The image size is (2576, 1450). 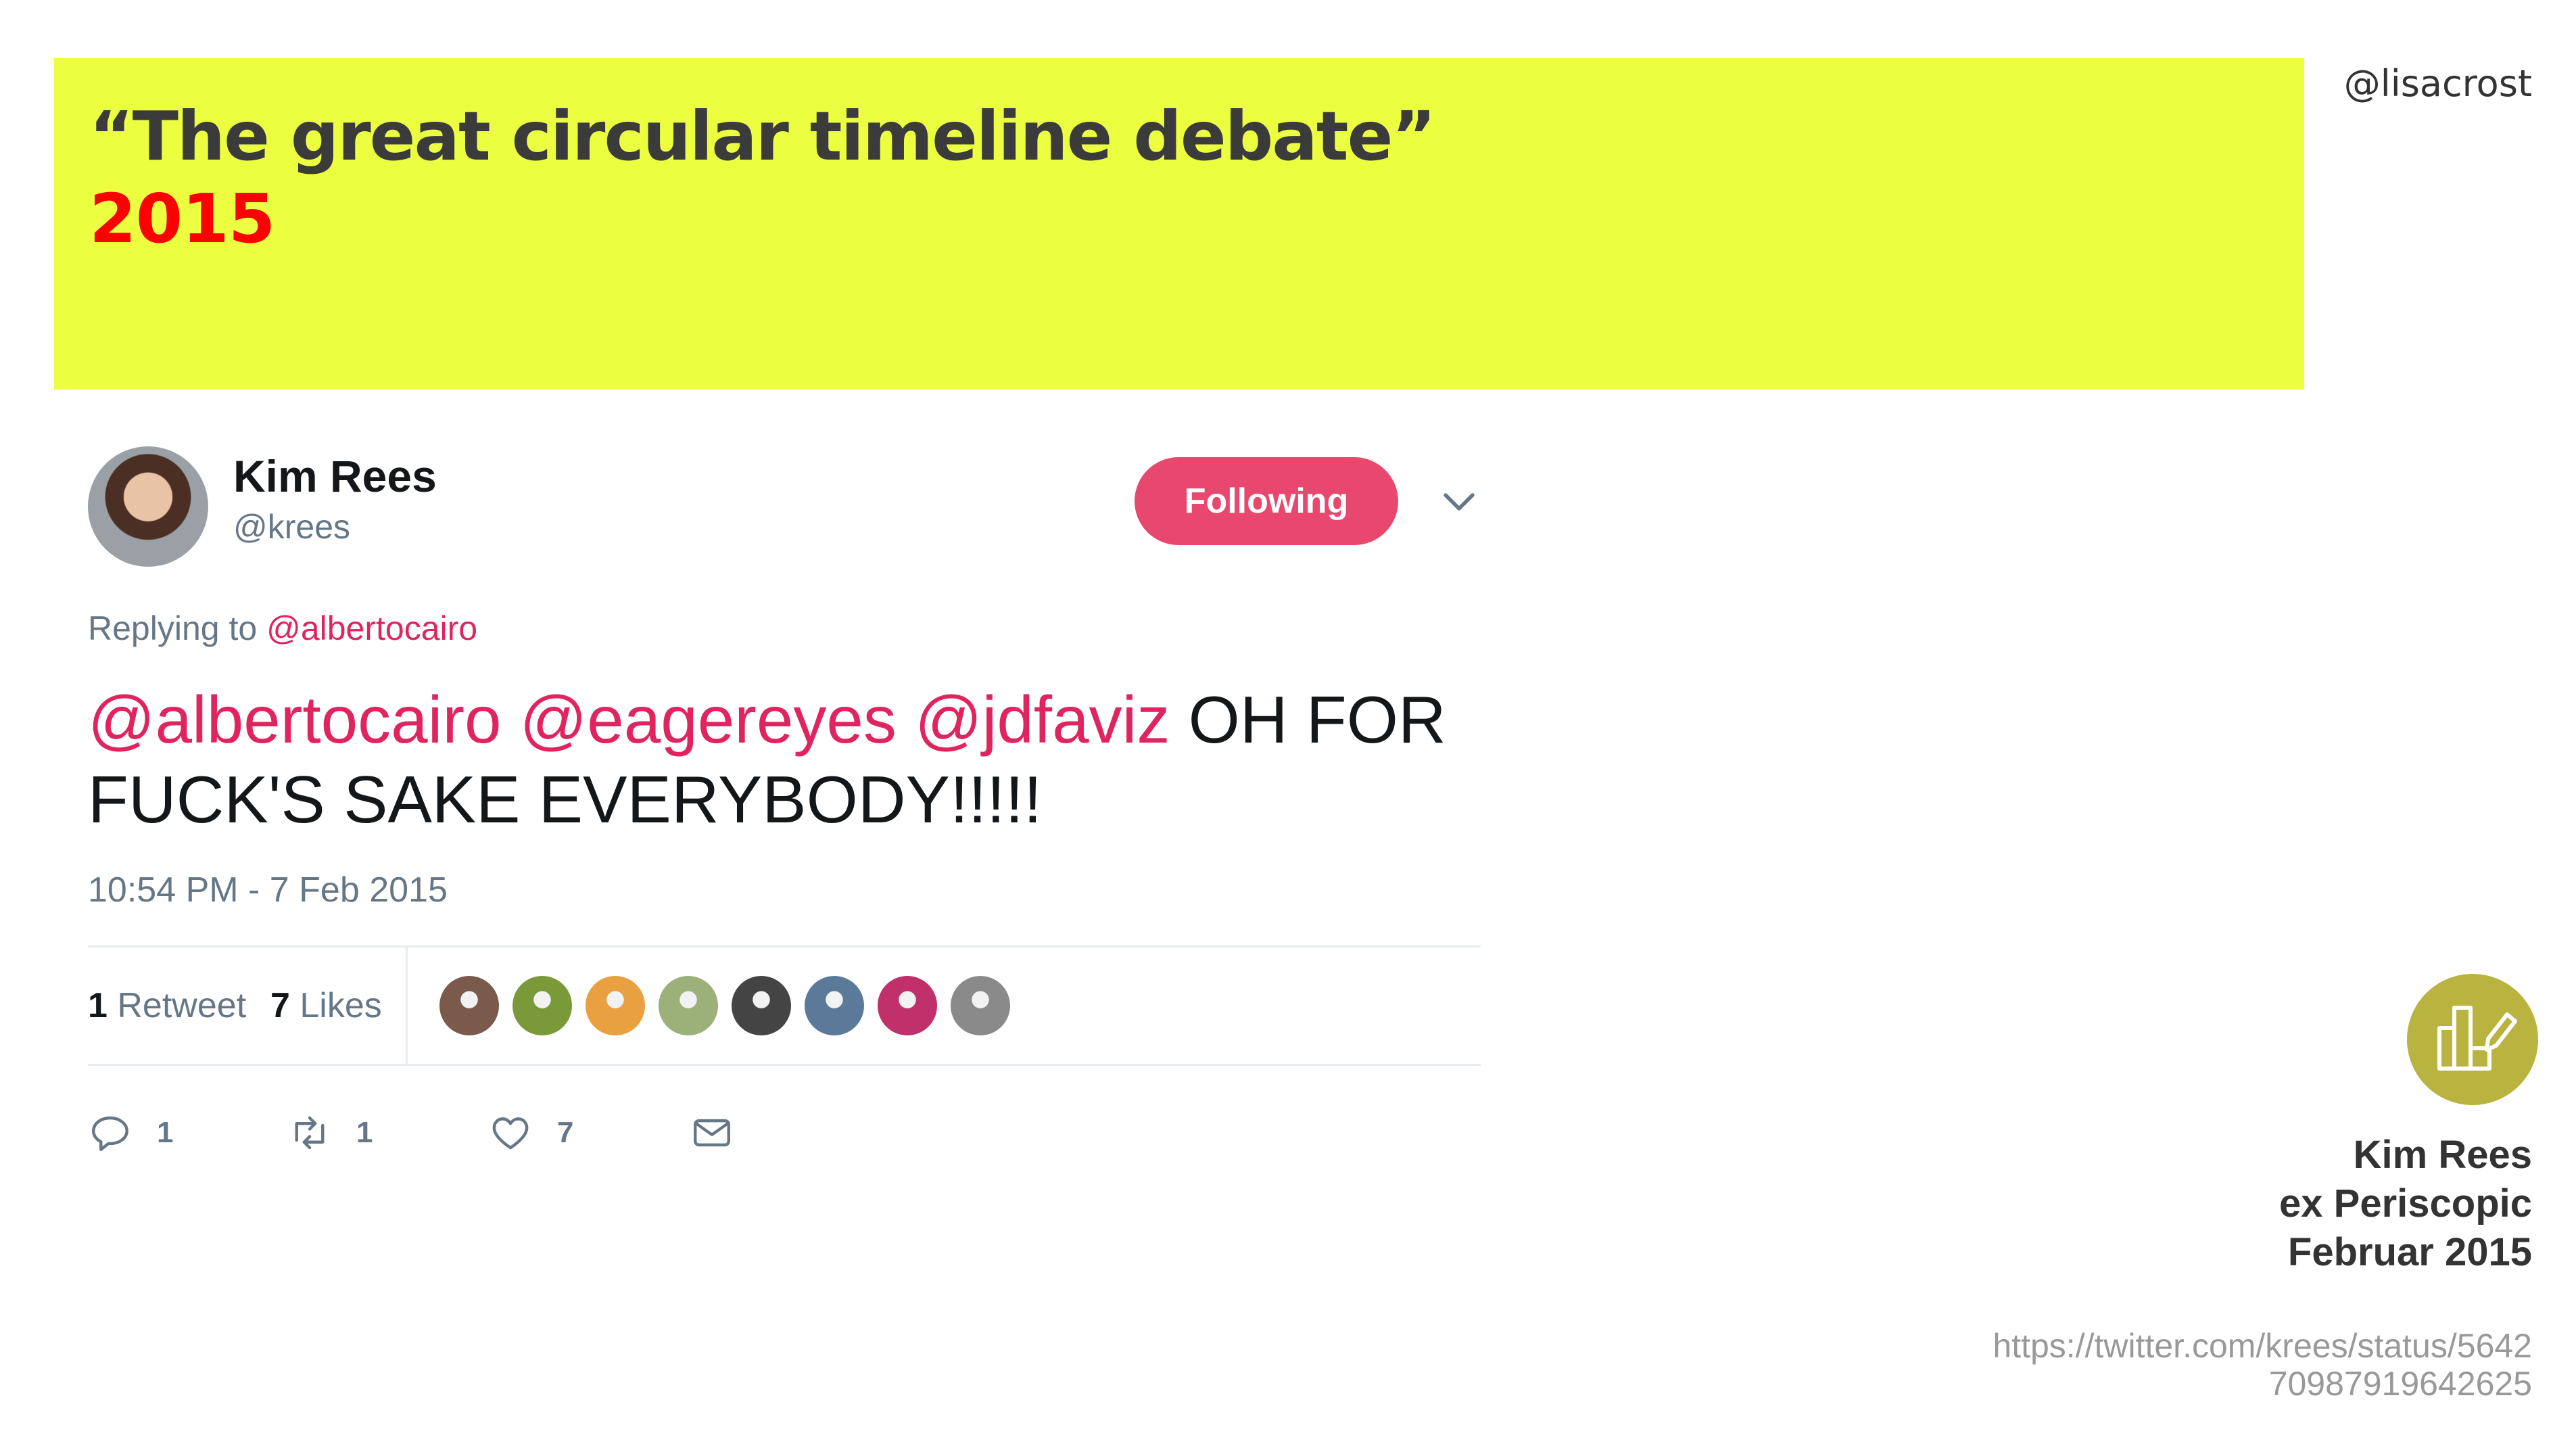 What do you see at coordinates (407, 1006) in the screenshot?
I see `stats-divider` at bounding box center [407, 1006].